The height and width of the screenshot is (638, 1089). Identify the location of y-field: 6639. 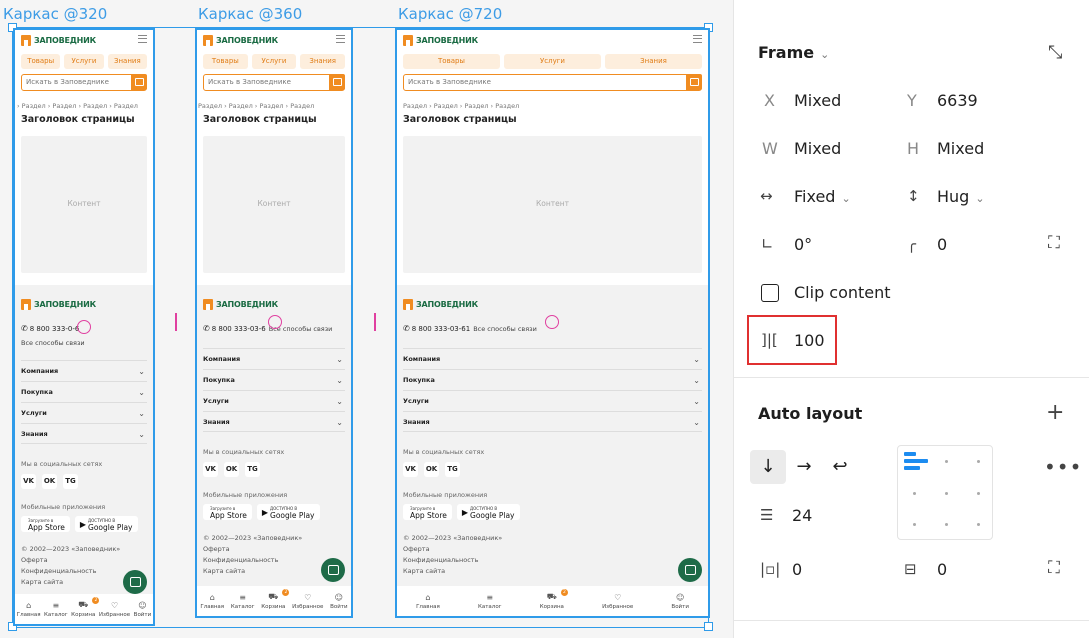
(957, 100).